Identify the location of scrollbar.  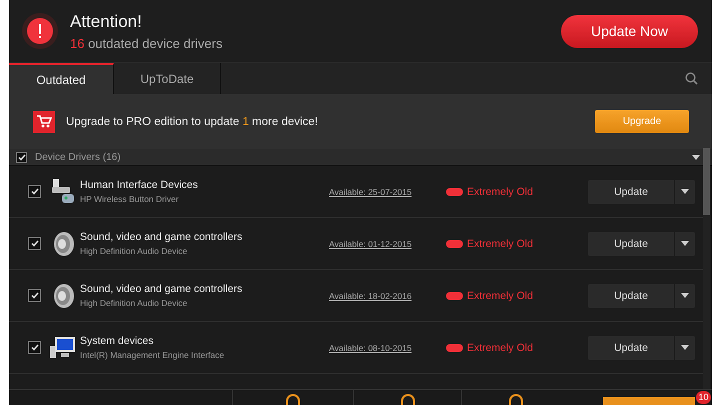
(706, 268).